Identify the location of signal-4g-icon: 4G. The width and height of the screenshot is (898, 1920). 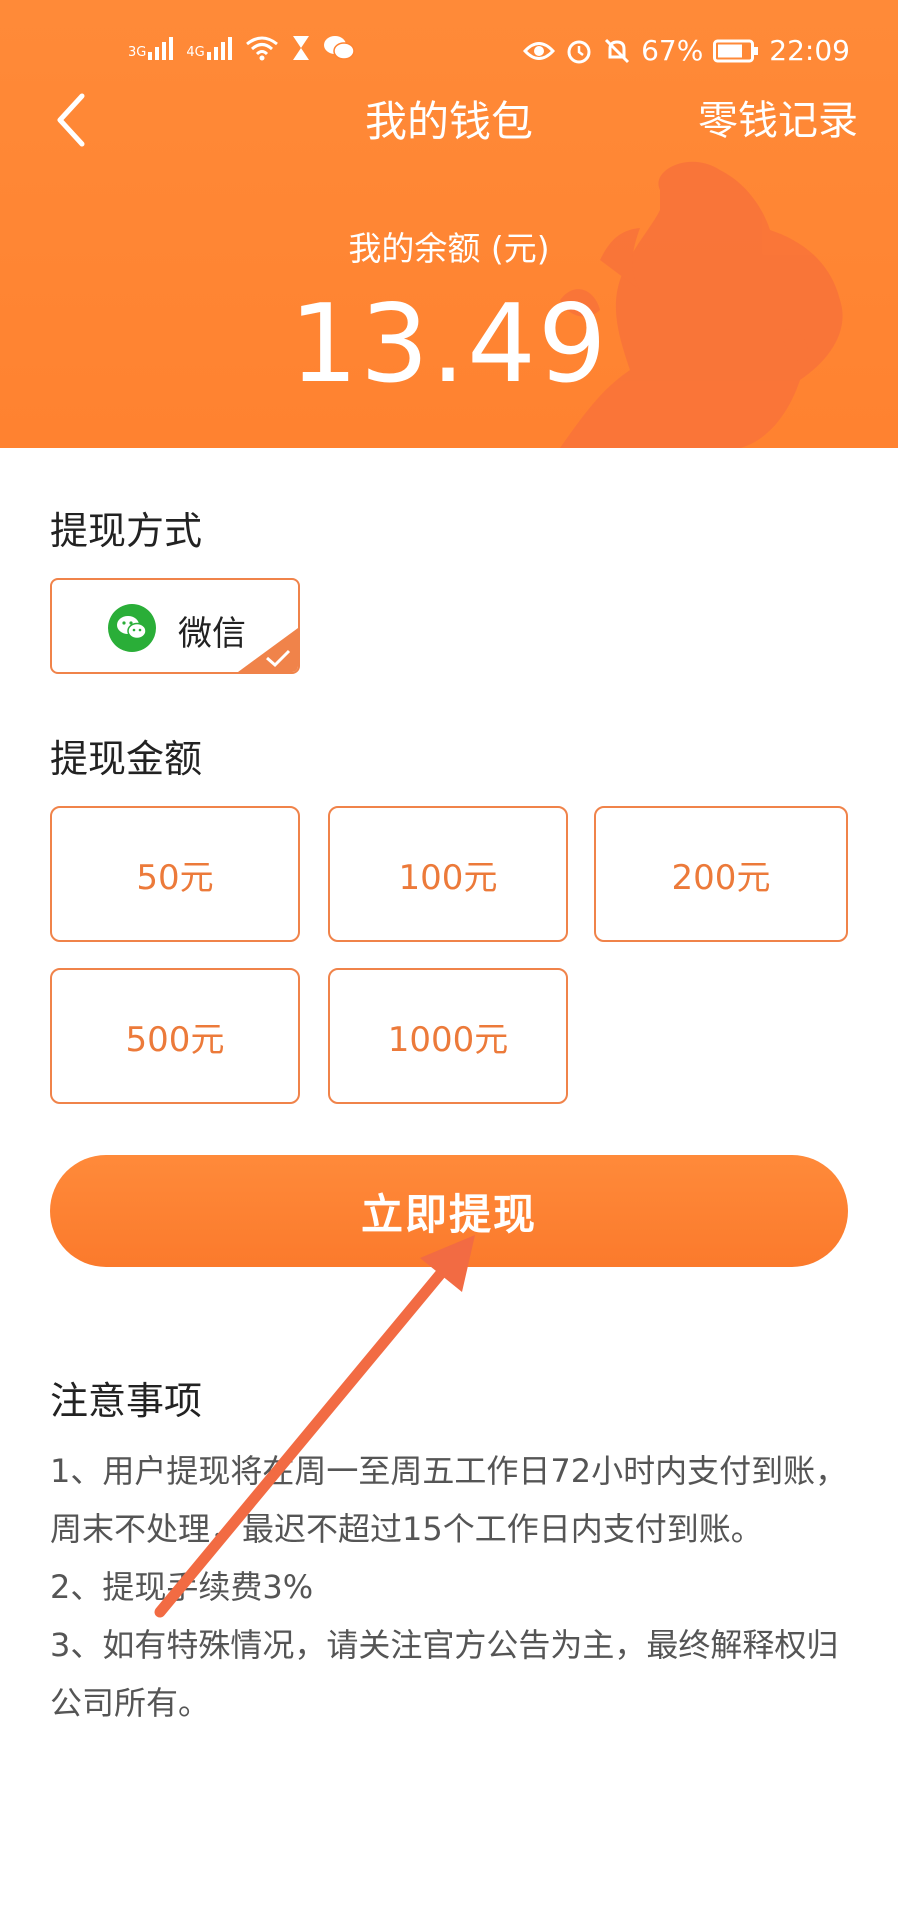
(209, 48).